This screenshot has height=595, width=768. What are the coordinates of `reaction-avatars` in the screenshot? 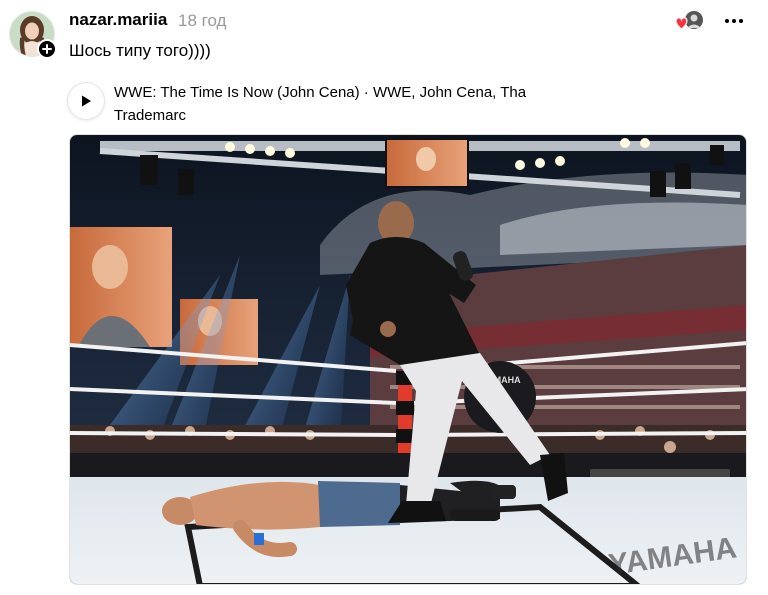 It's located at (689, 21).